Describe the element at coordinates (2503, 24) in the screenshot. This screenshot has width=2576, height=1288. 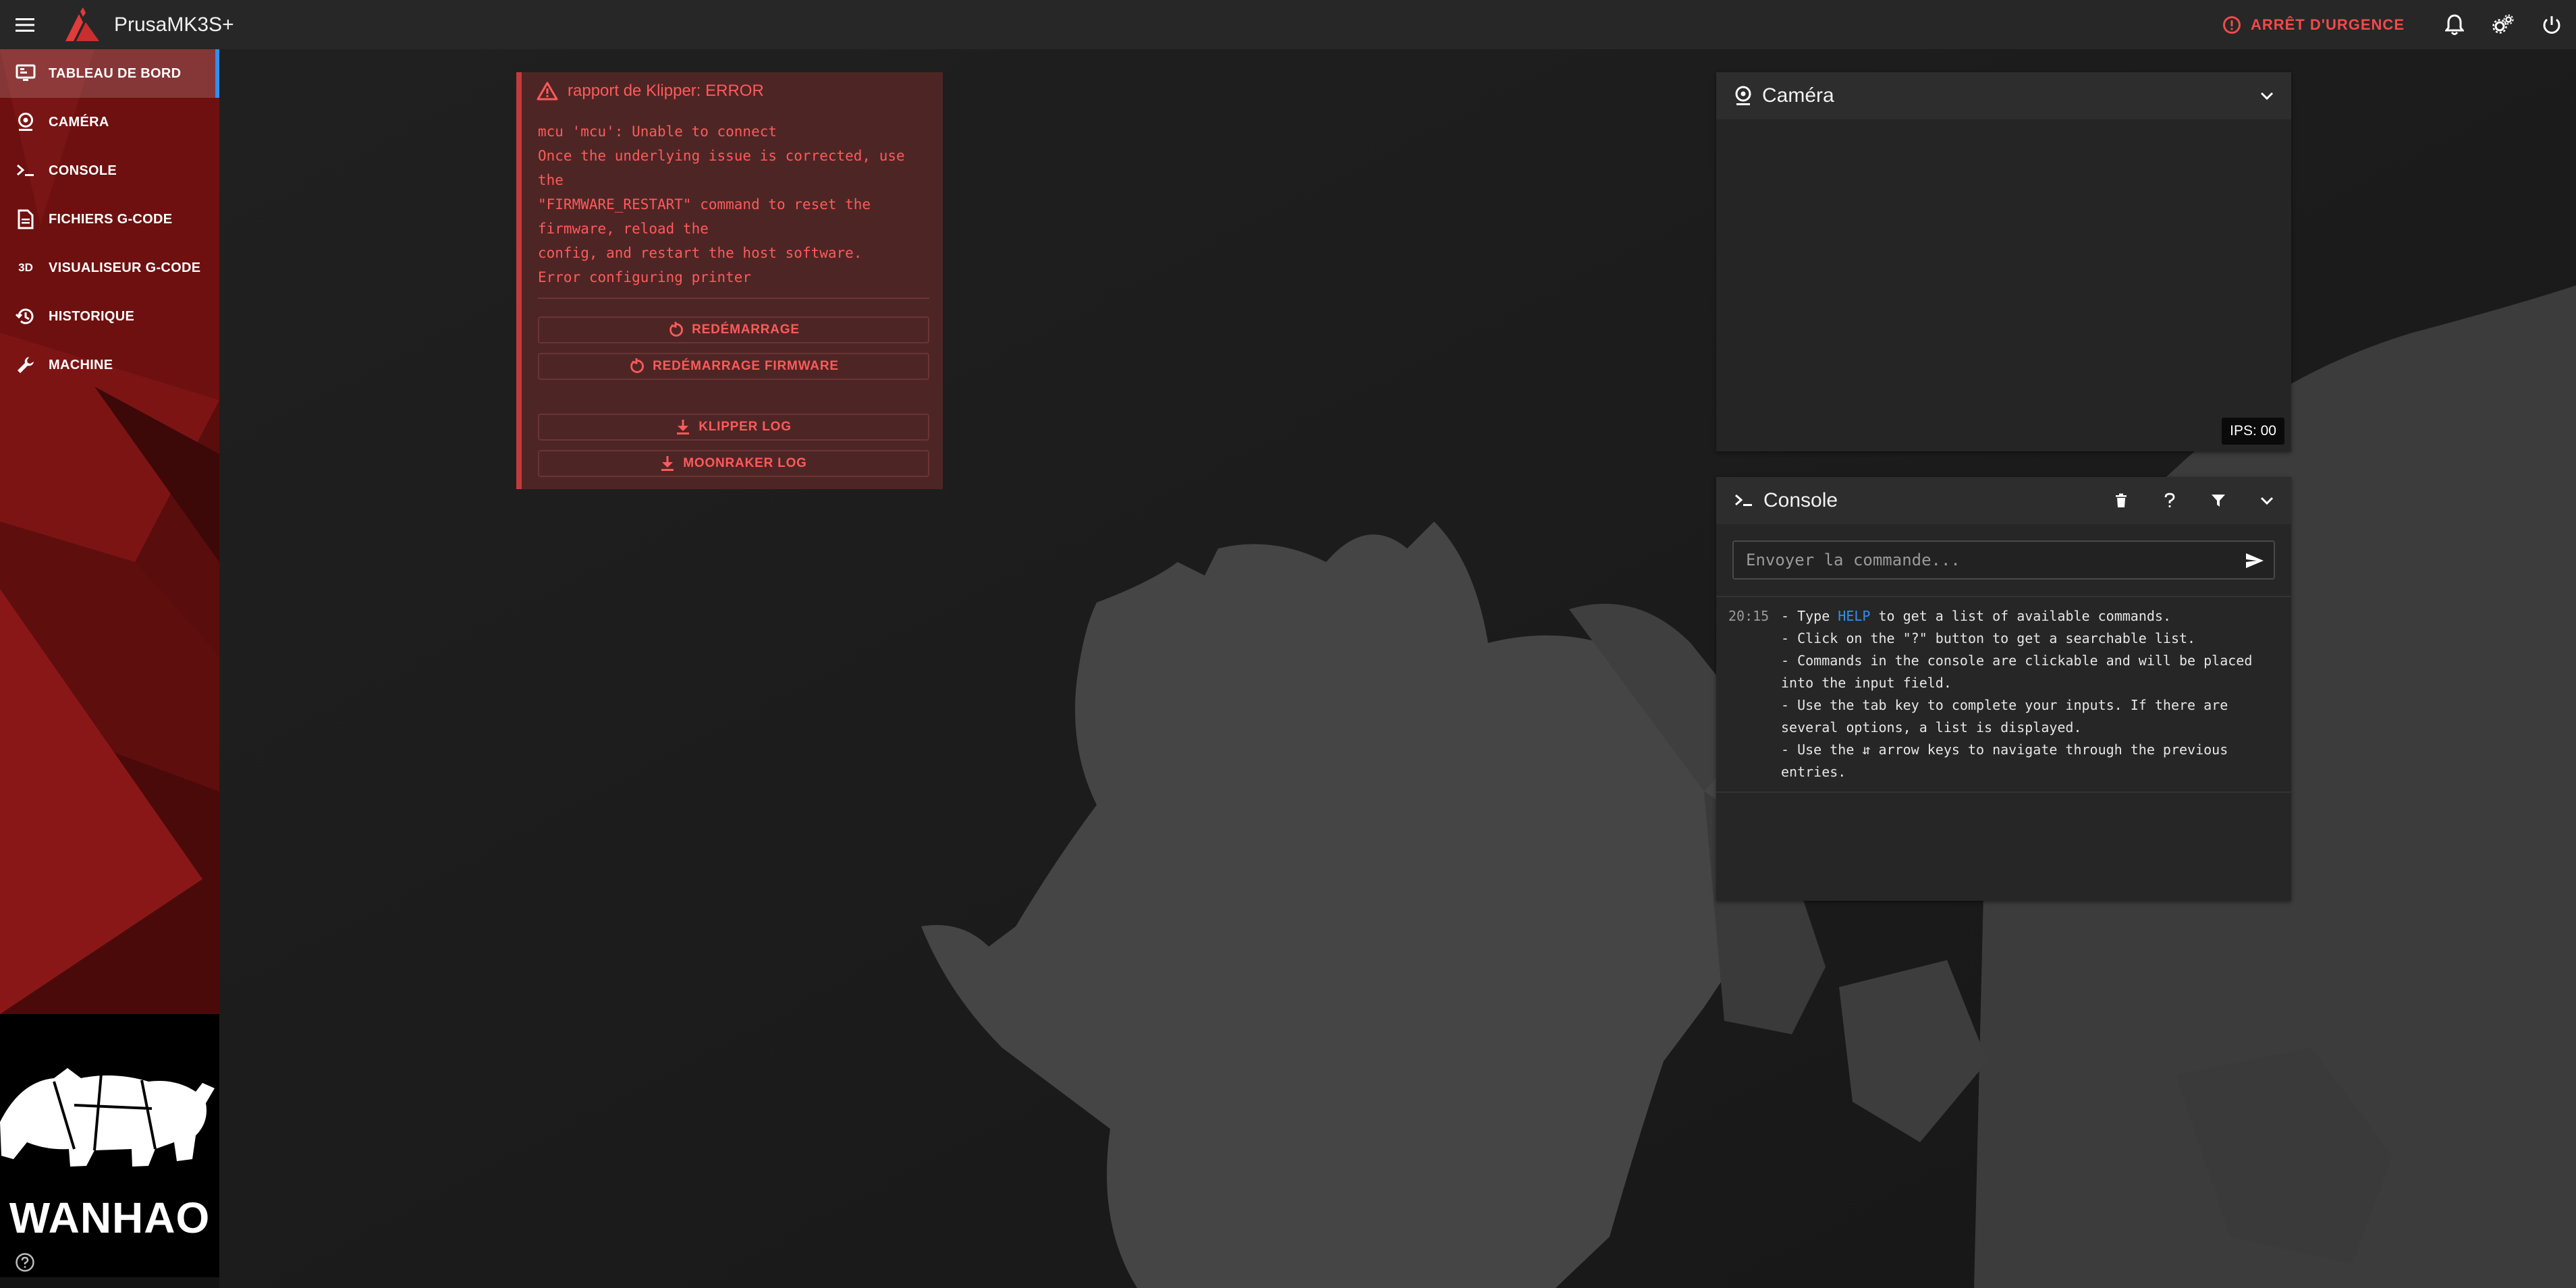
I see `settings-cogs-icon` at that location.